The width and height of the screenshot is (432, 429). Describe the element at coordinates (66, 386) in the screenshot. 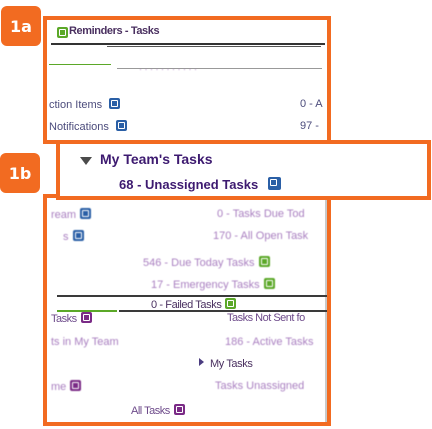

I see `task-row-left: me` at that location.